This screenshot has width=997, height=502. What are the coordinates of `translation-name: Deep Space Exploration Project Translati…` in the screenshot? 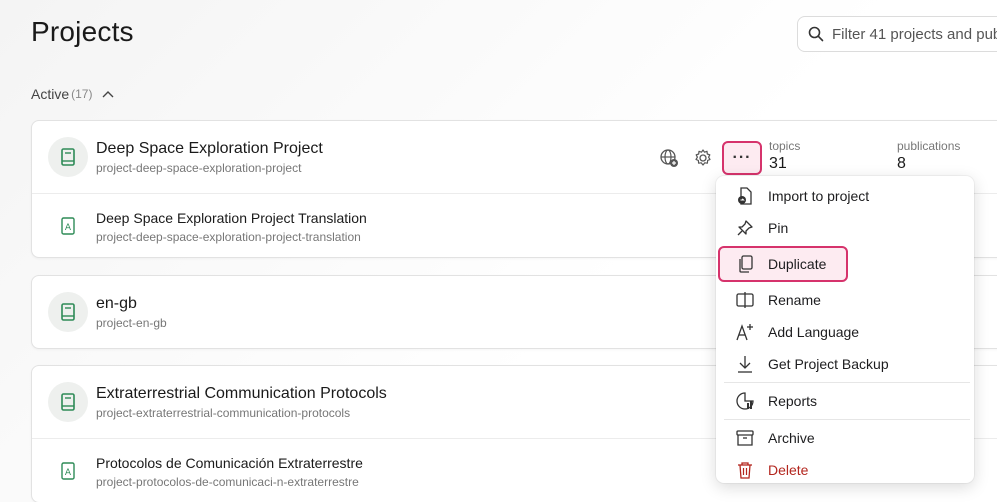 It's located at (231, 218).